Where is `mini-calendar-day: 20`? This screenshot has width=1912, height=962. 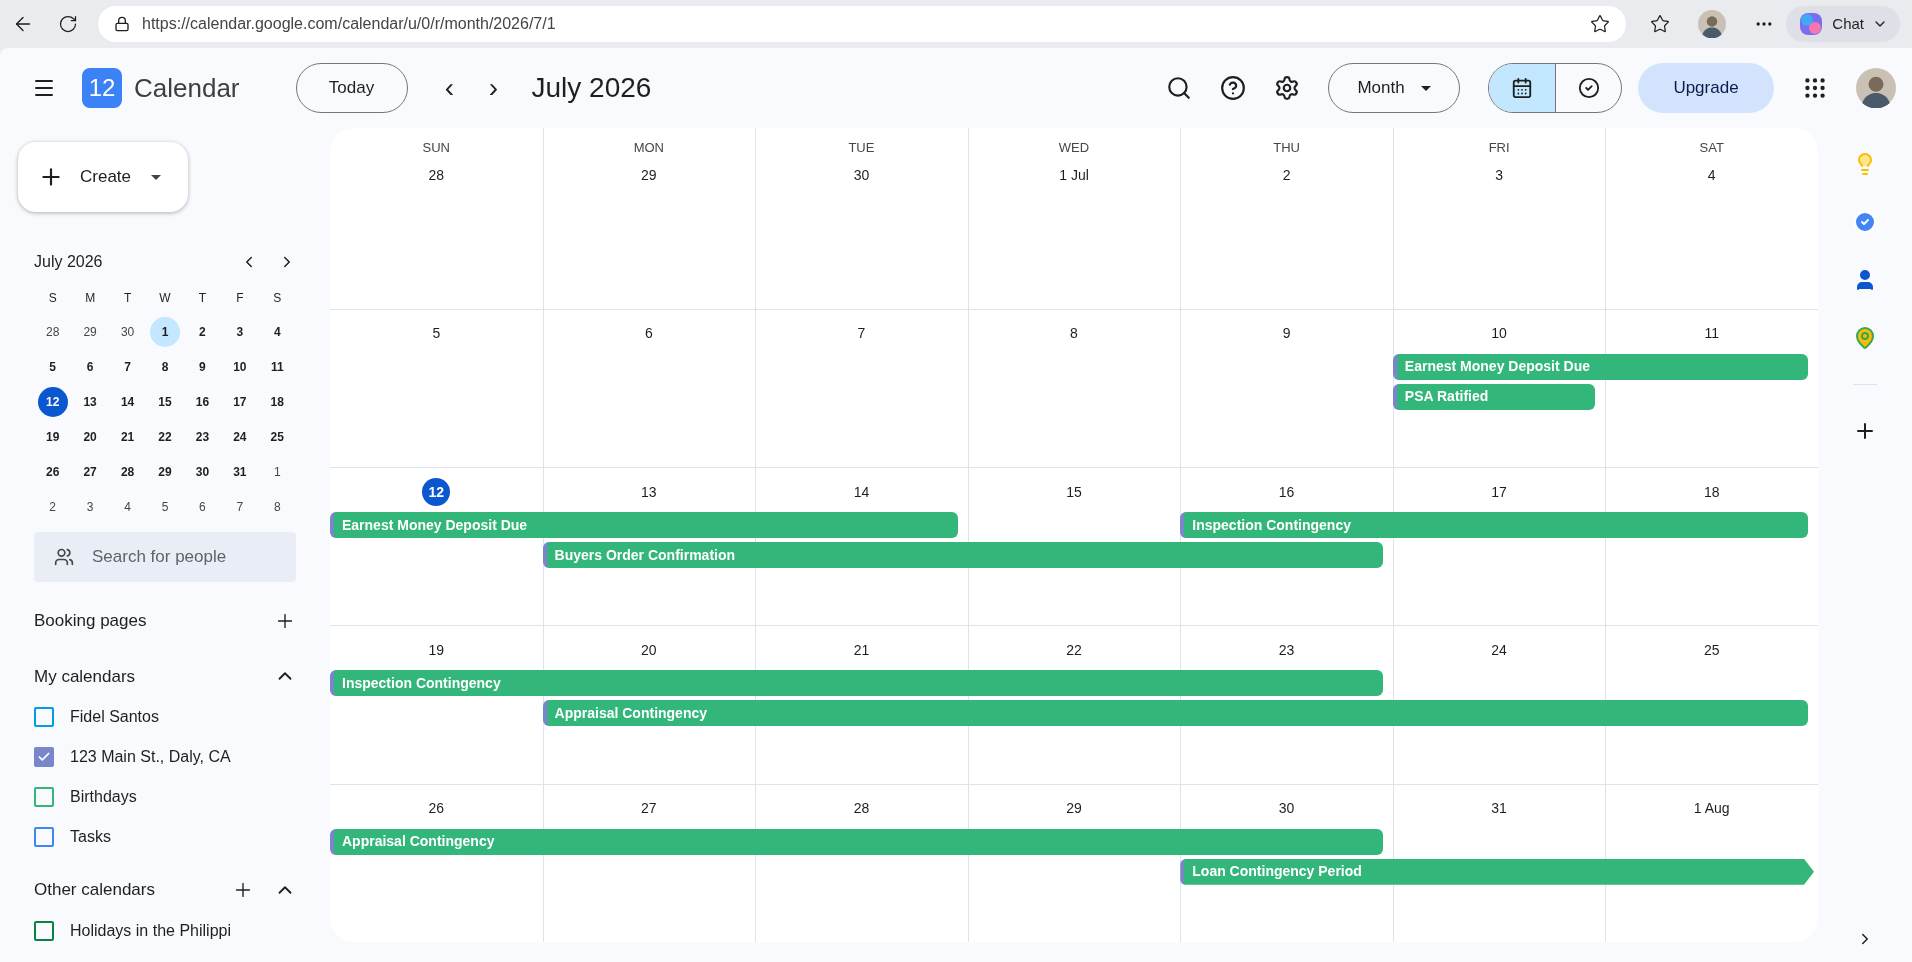
mini-calendar-day: 20 is located at coordinates (90, 436).